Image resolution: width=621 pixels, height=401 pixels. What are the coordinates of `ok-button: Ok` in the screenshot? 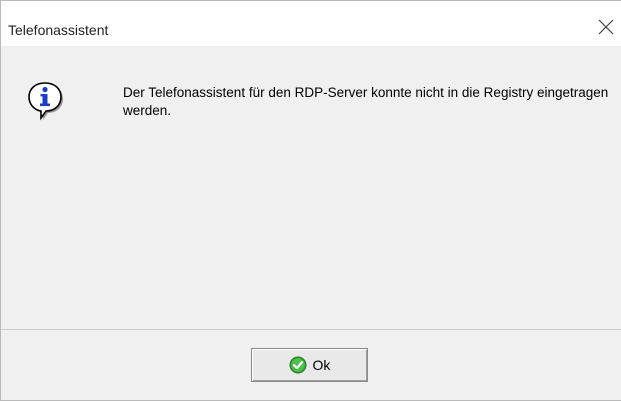 It's located at (309, 365).